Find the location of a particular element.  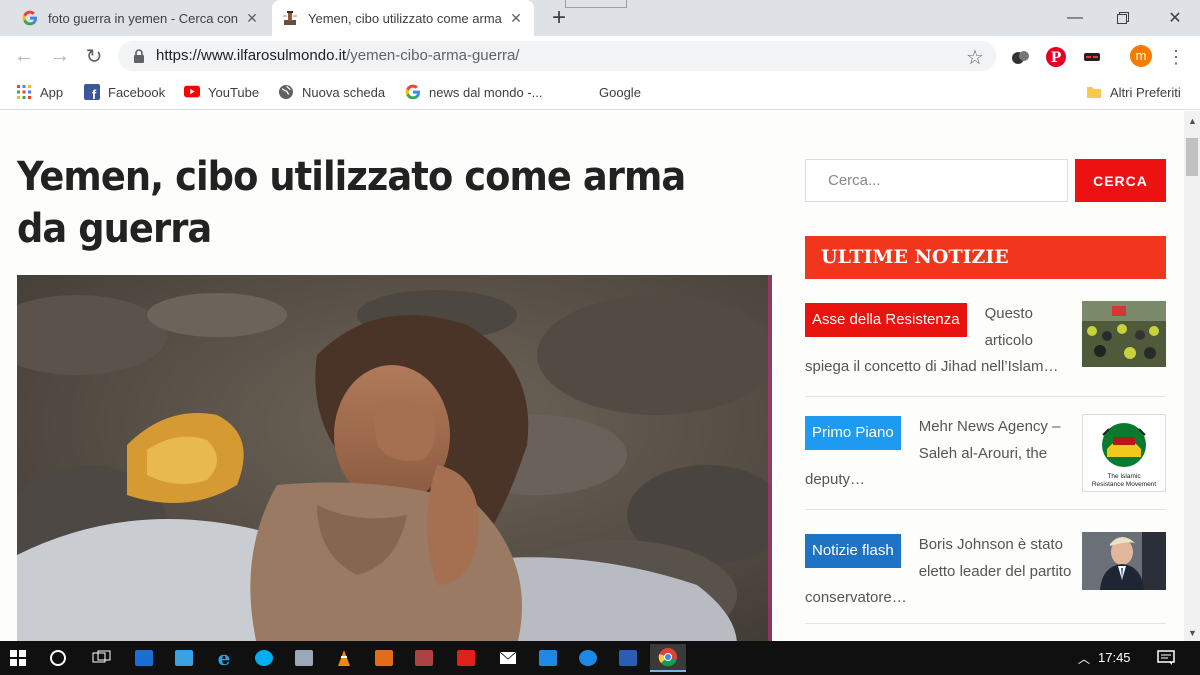

bookmark-label: Nuova scheda is located at coordinates (344, 92).